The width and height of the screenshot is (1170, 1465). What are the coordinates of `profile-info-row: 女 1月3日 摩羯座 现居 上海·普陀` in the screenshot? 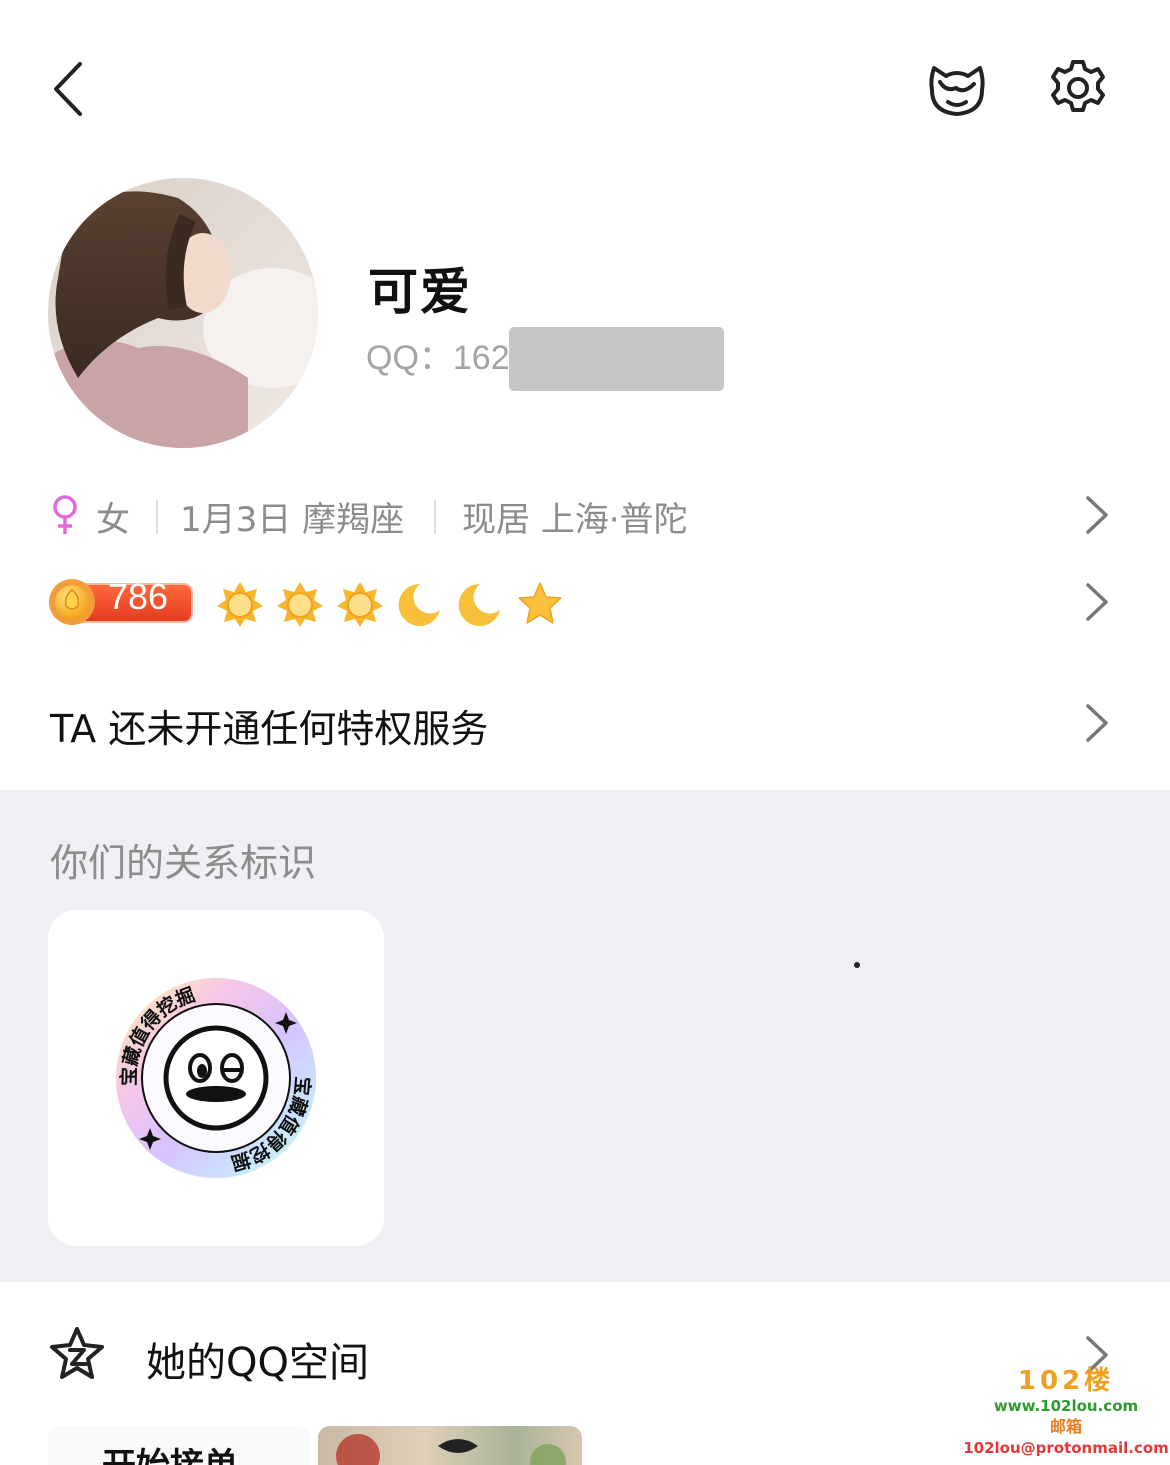 It's located at (585, 516).